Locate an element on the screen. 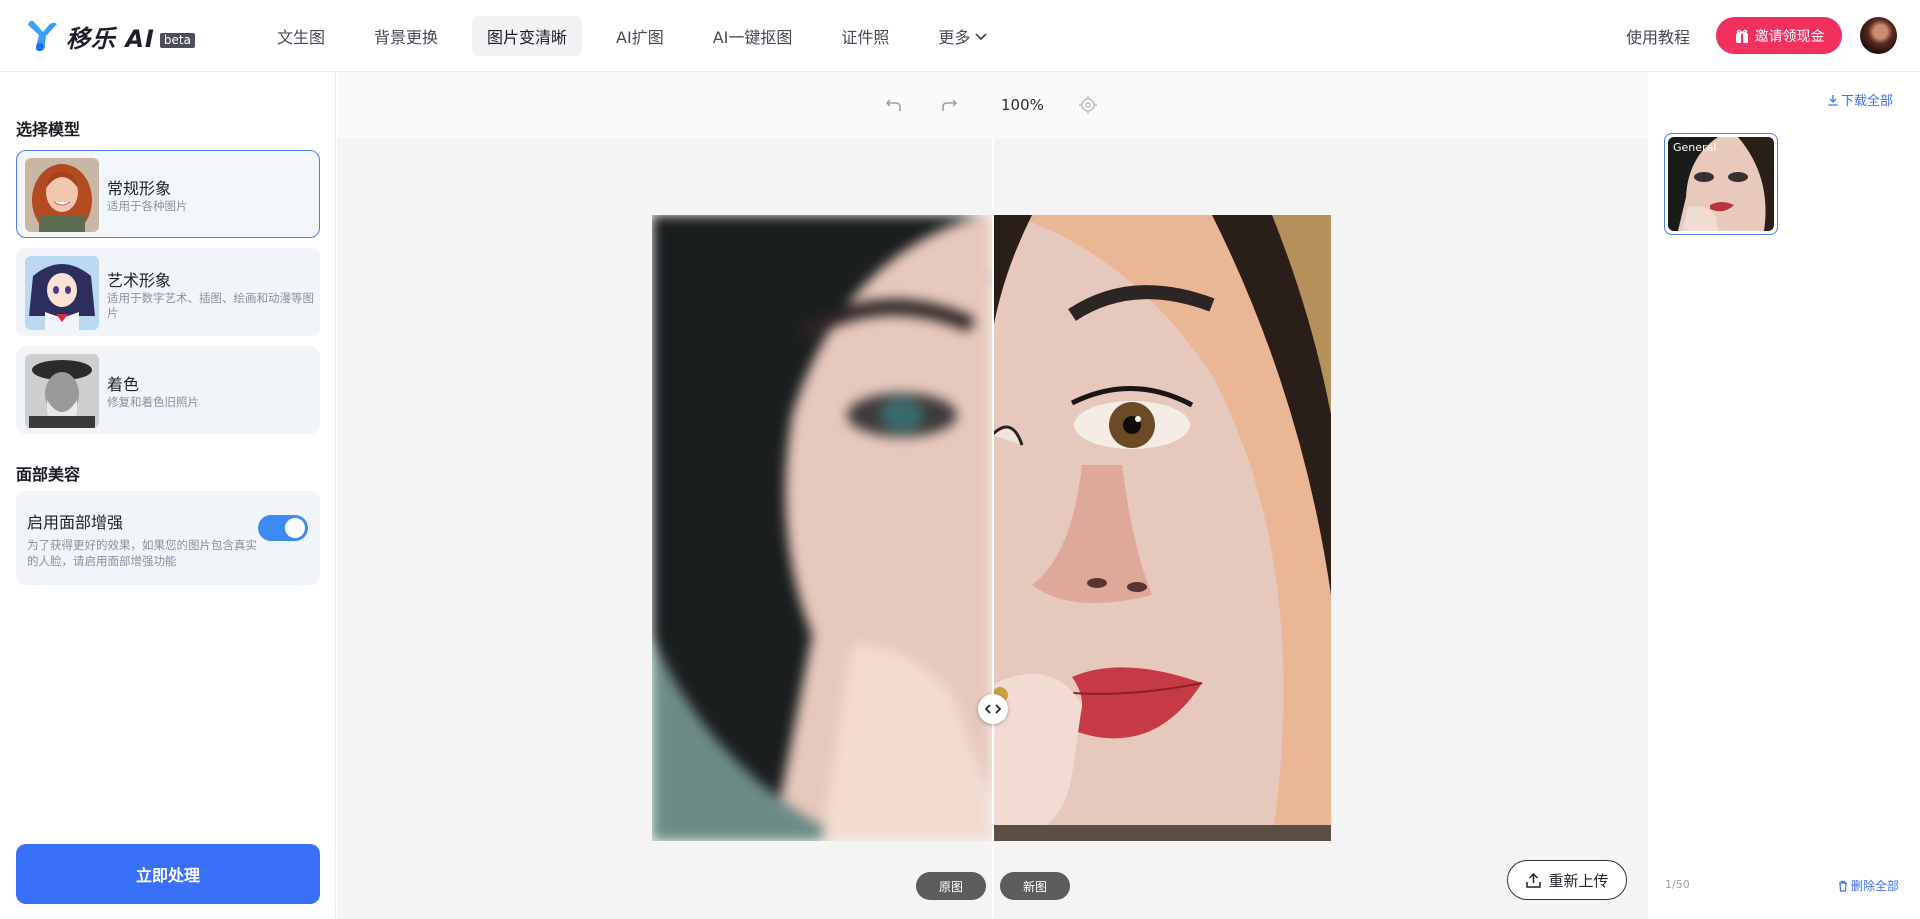  original-image is located at coordinates (822, 528).